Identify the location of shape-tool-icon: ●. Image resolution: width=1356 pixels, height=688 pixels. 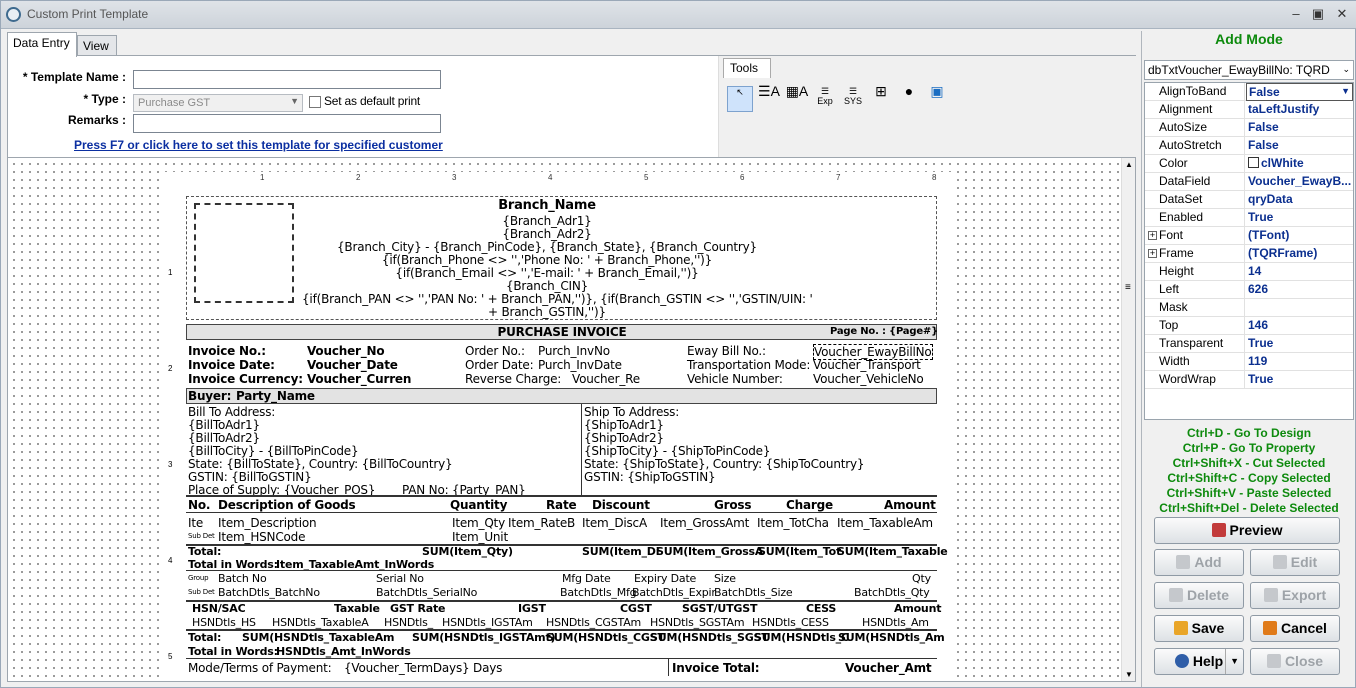
(909, 98).